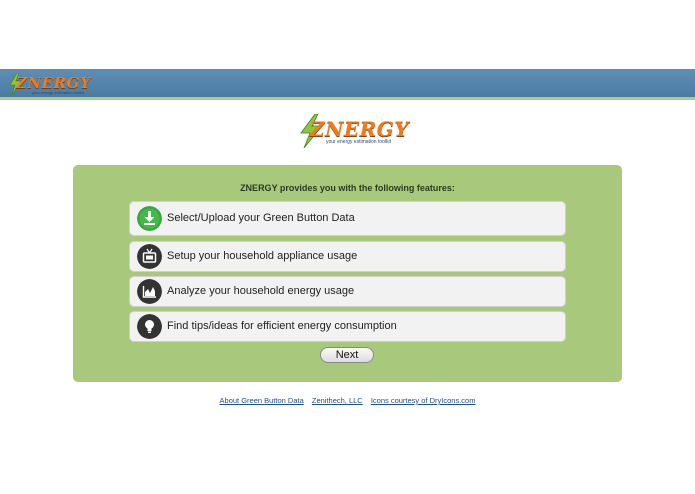 The height and width of the screenshot is (494, 695). What do you see at coordinates (262, 256) in the screenshot?
I see `feature-label: Setup your household appliance usage` at bounding box center [262, 256].